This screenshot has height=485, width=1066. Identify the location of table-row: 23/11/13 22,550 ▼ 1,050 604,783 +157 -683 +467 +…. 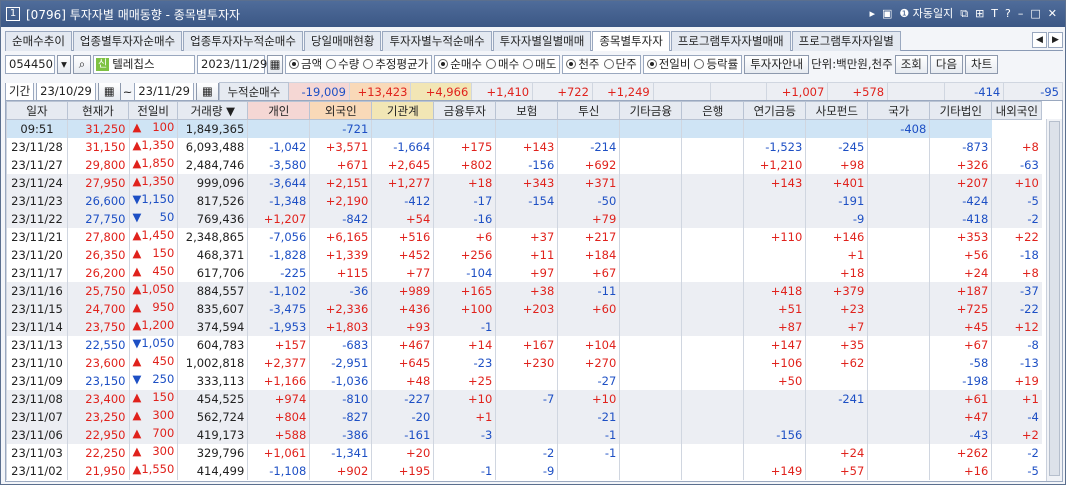
(524, 345).